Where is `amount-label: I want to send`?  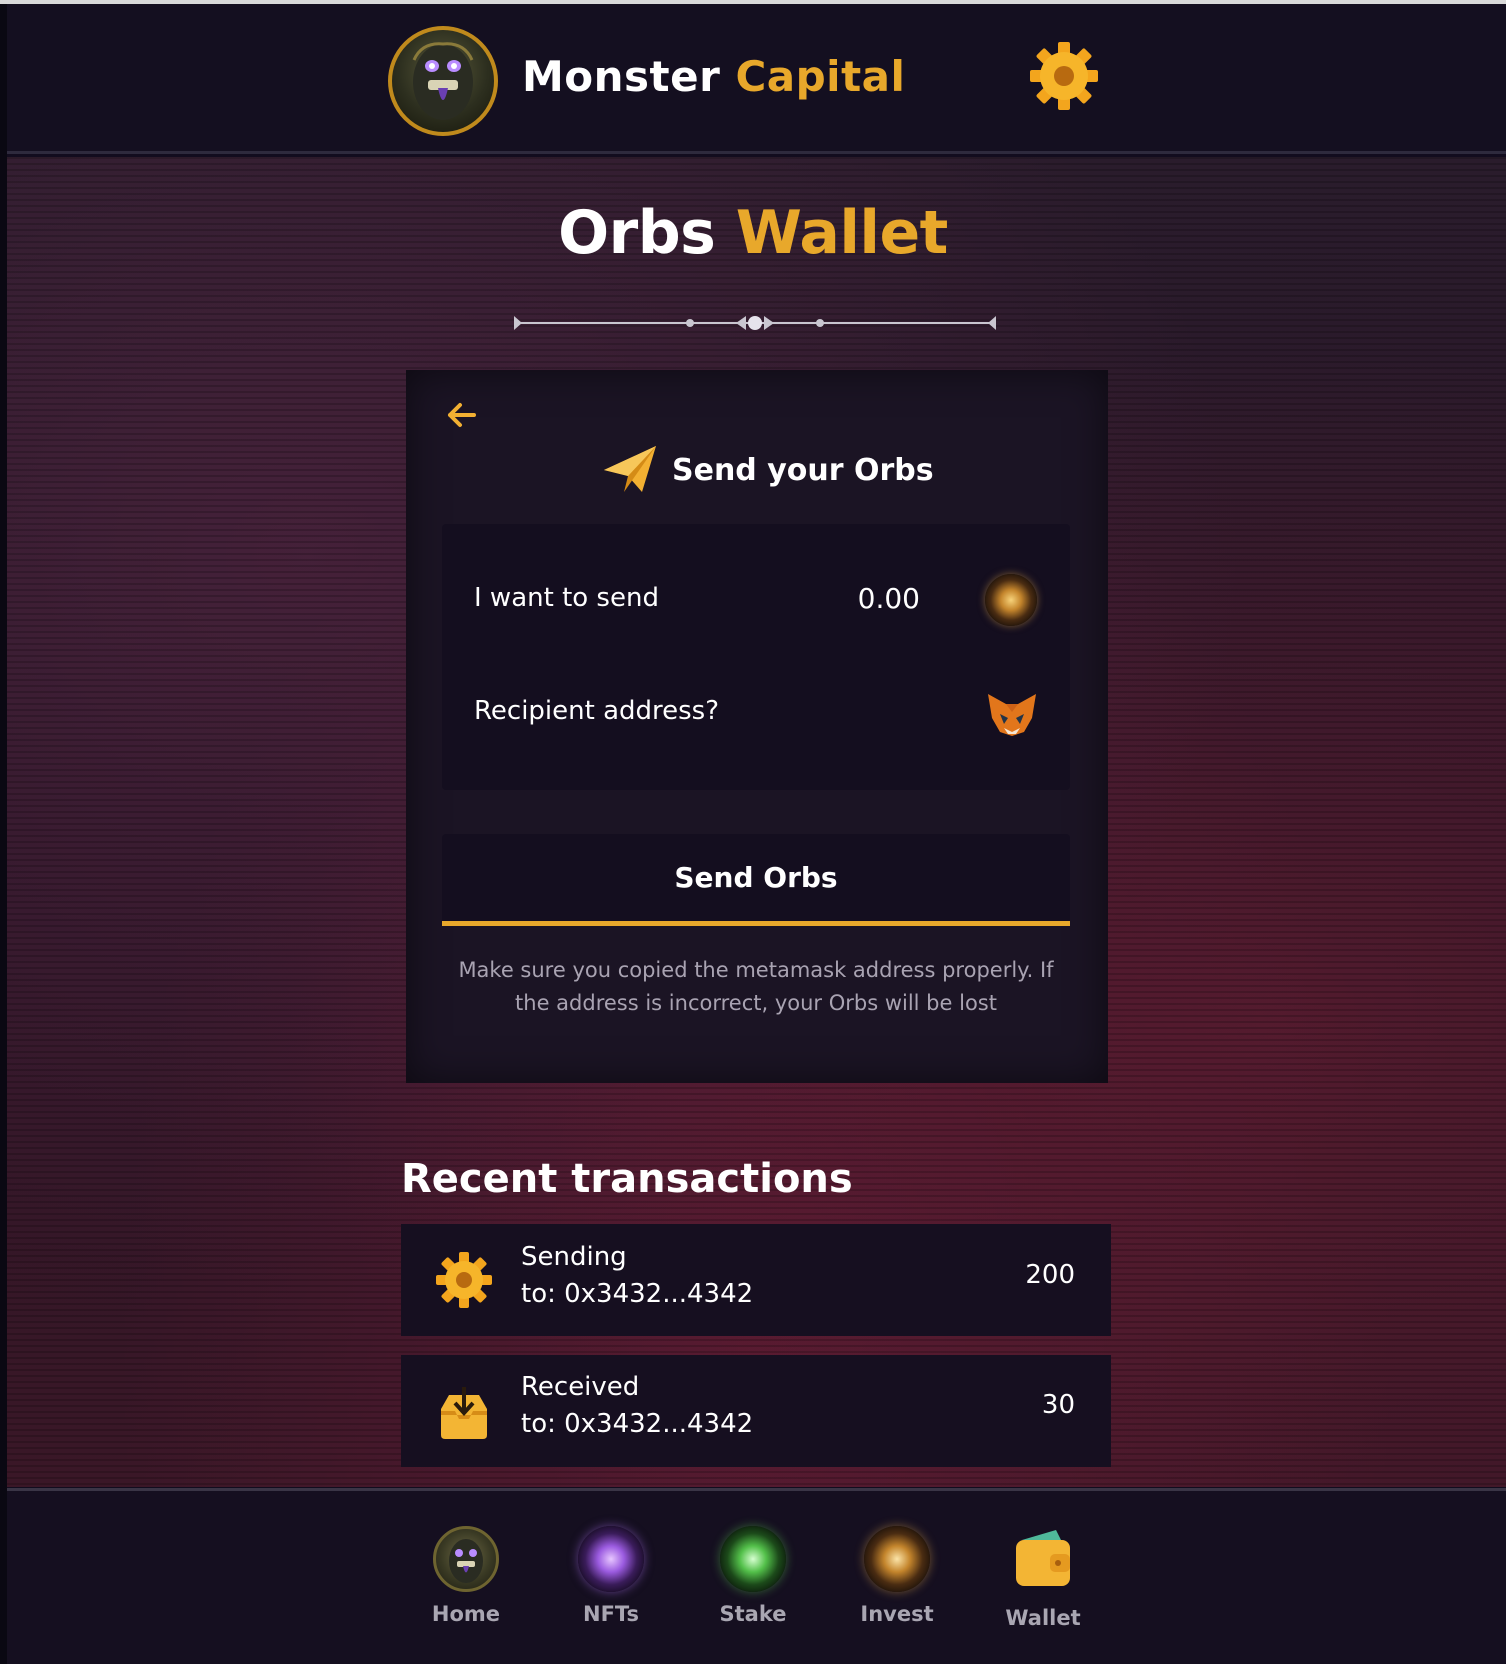
amount-label: I want to send is located at coordinates (566, 598).